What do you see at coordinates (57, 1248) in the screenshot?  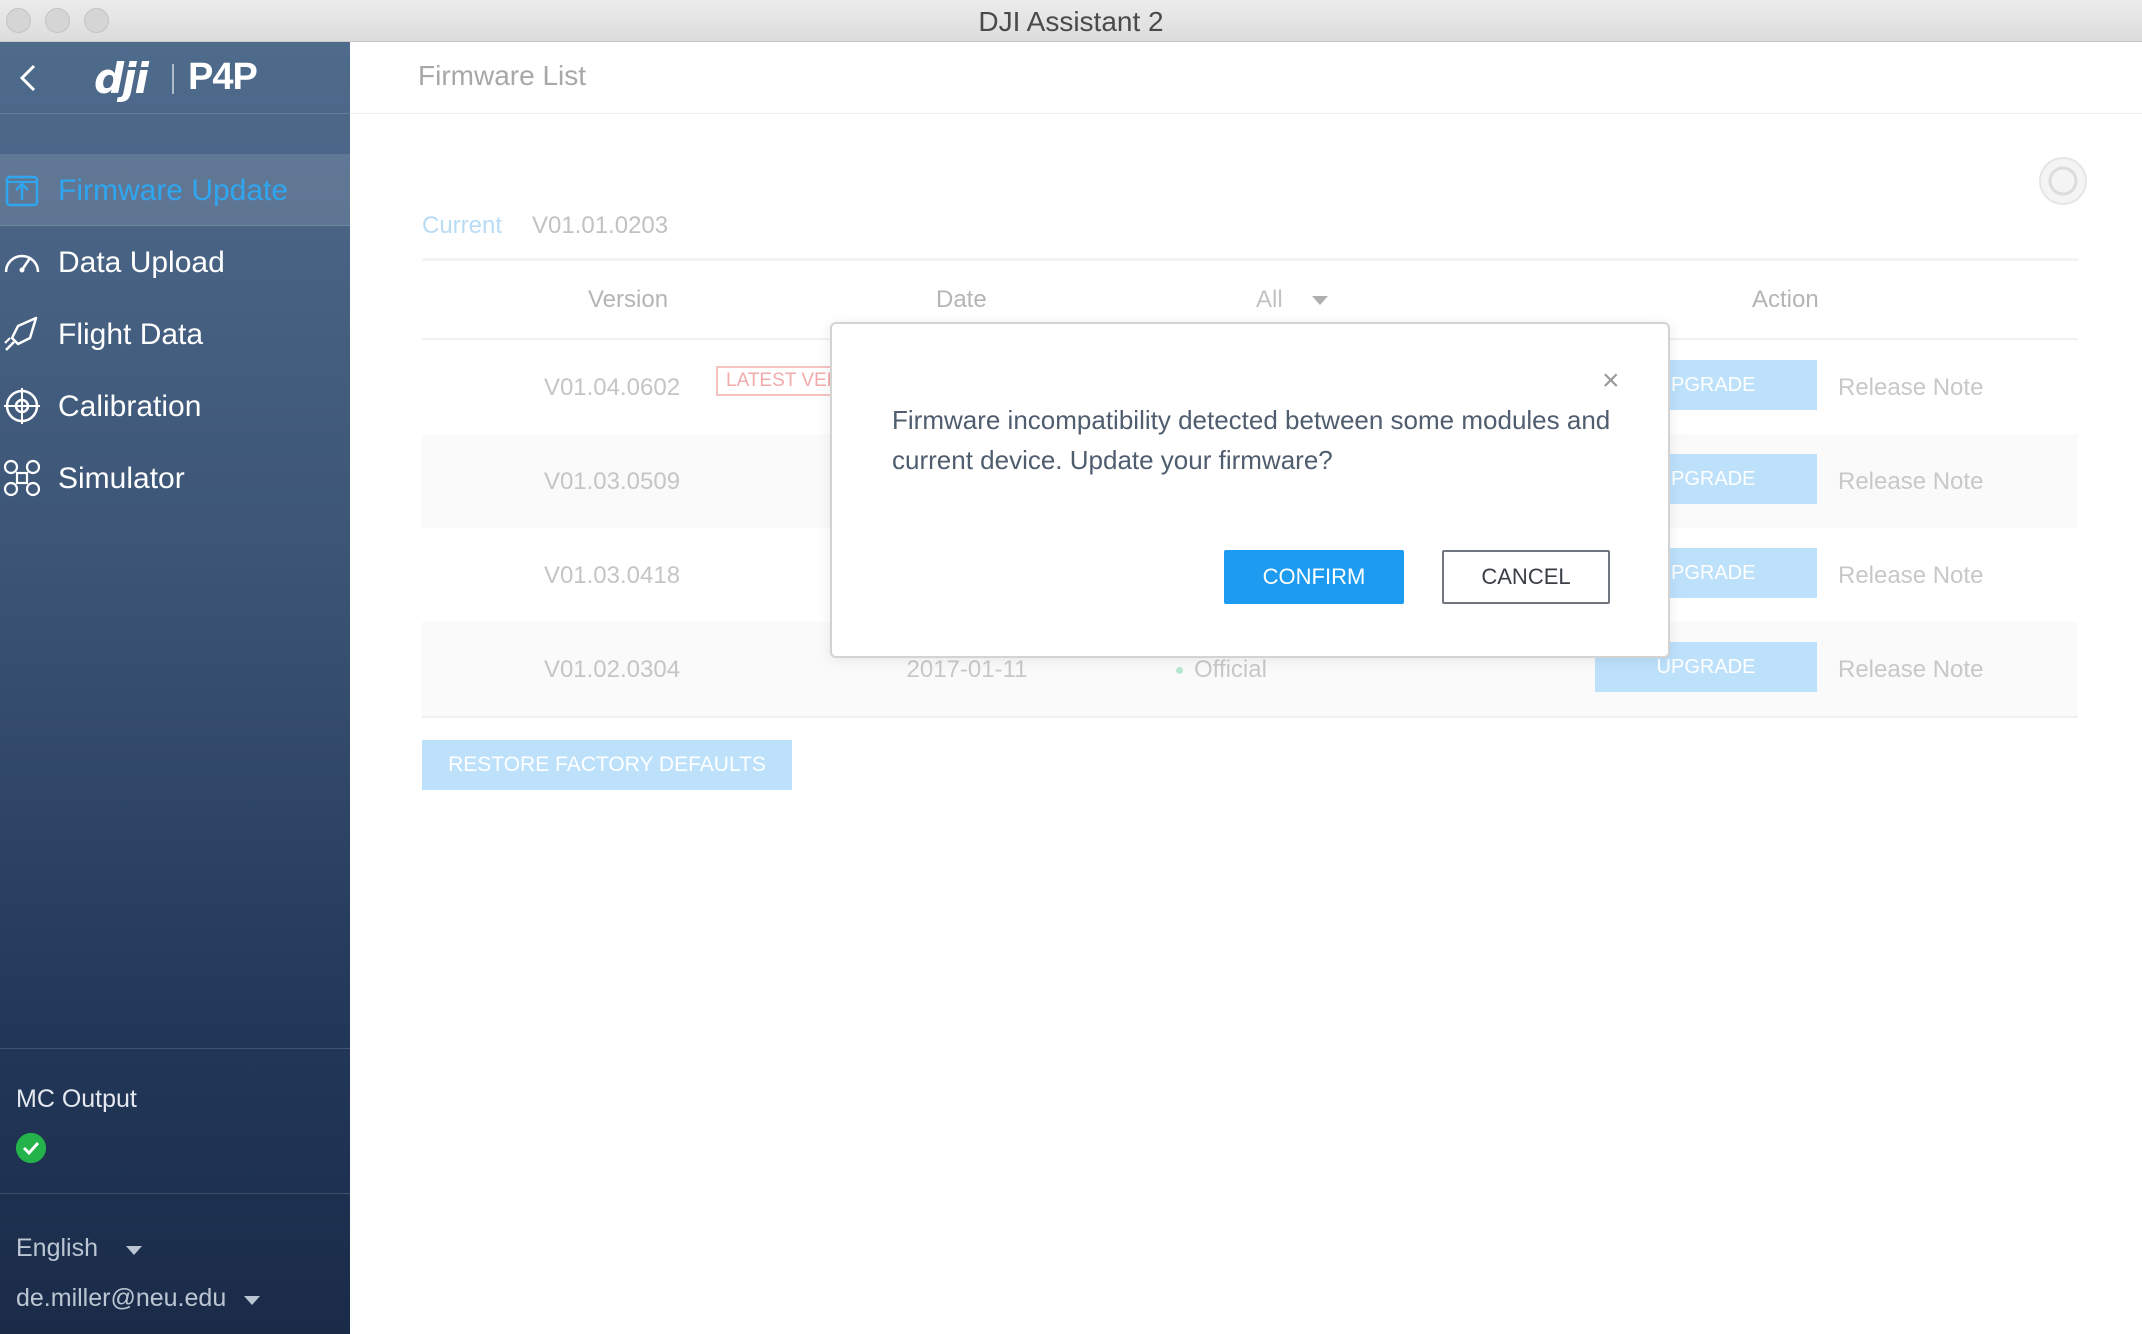 I see `language-value: English` at bounding box center [57, 1248].